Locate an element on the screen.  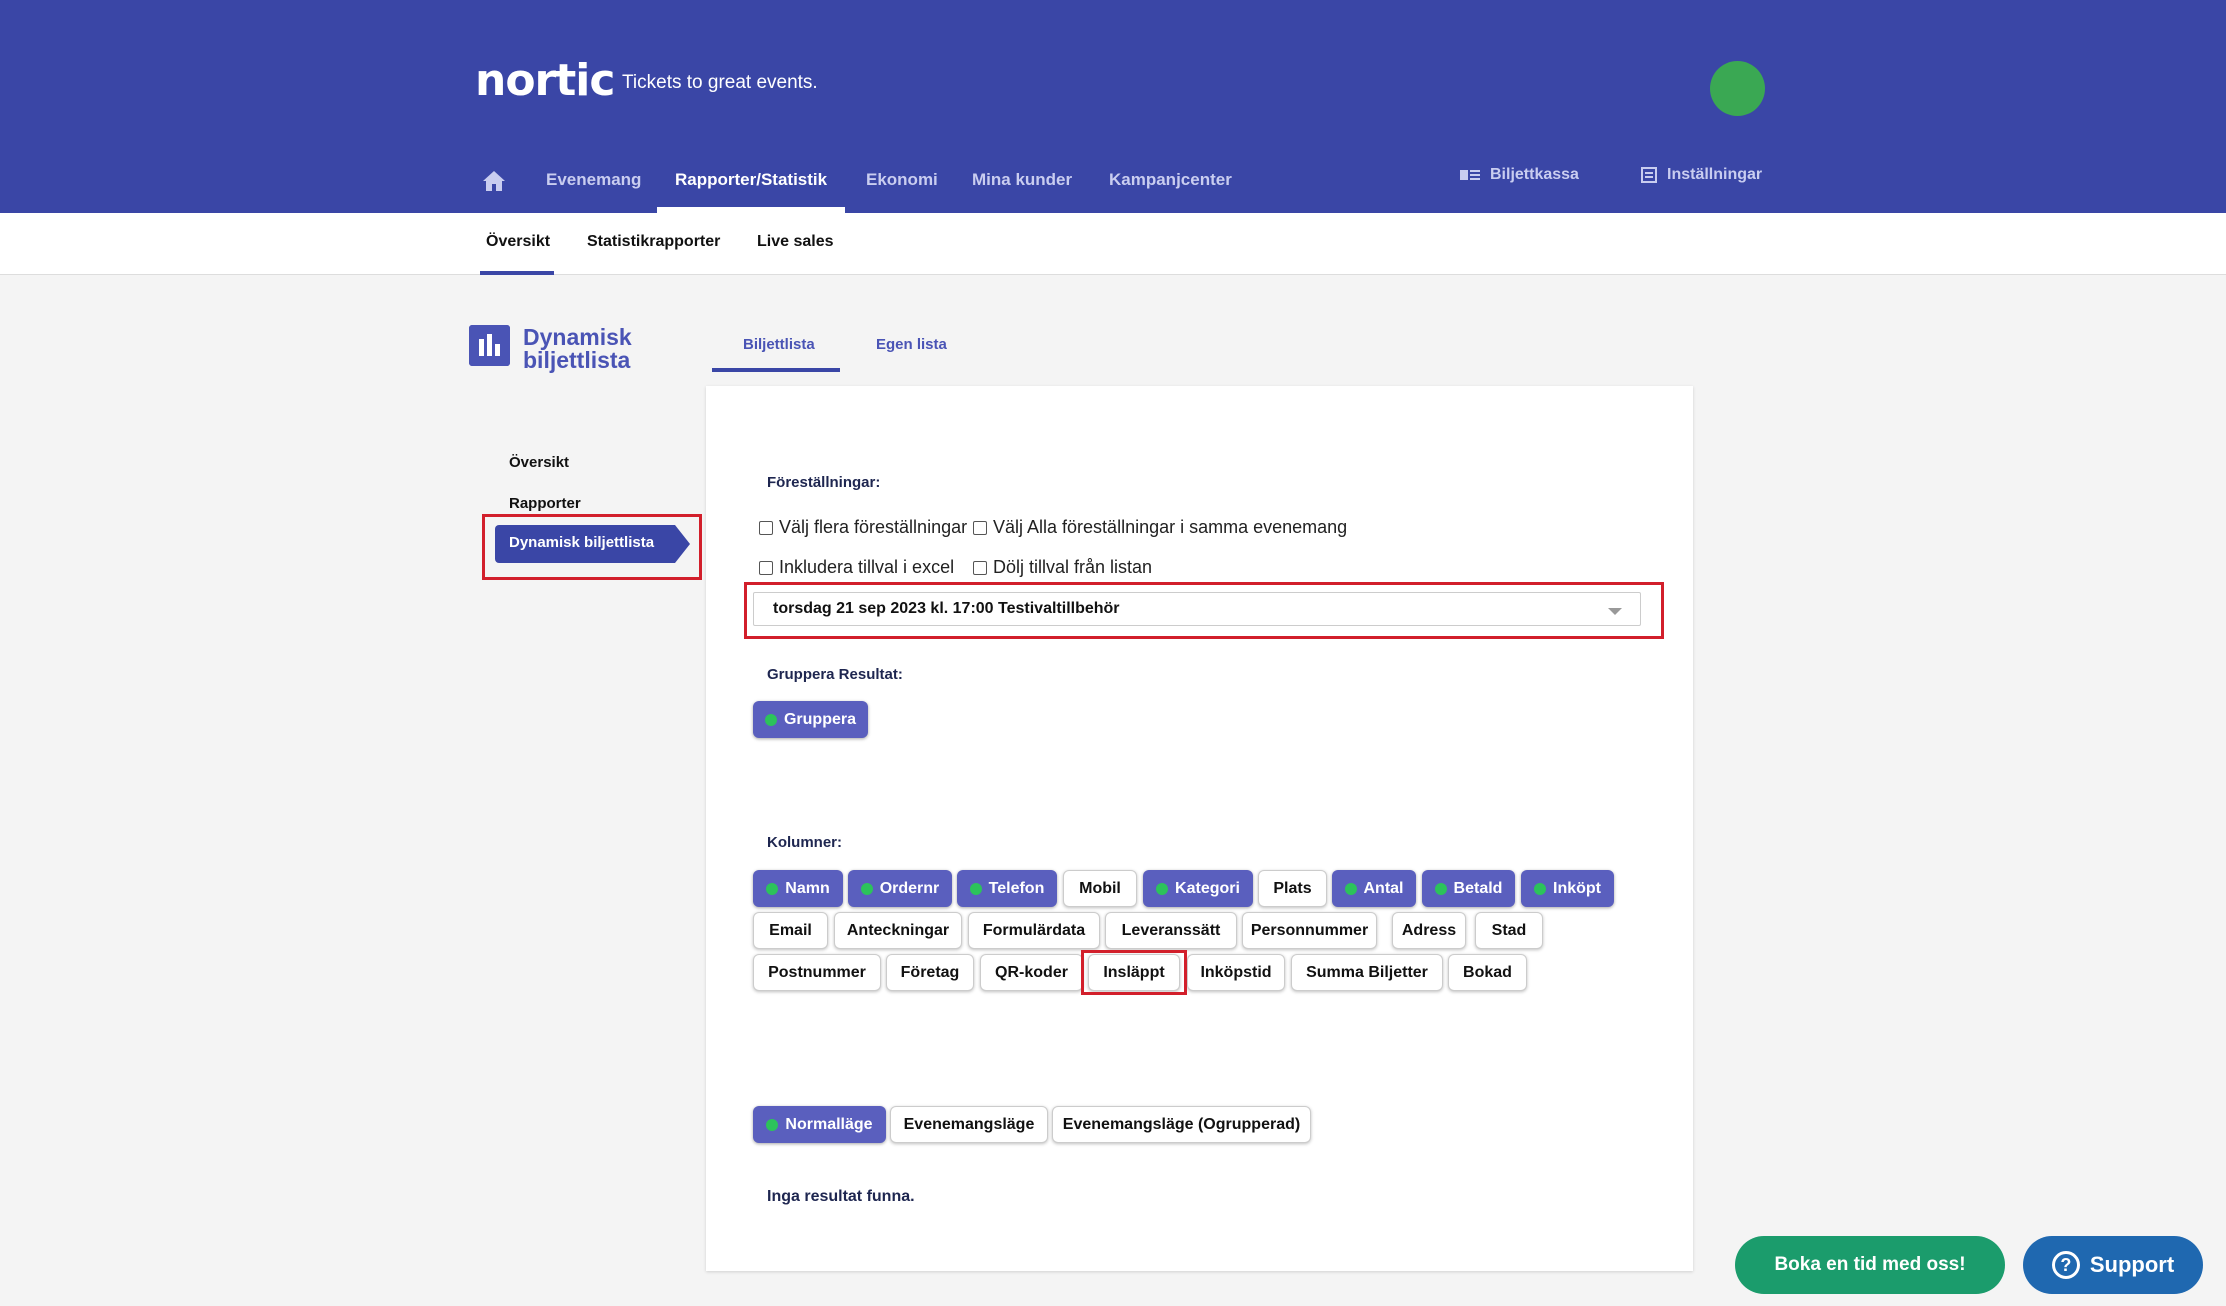
column-toggle-antal: Antal is located at coordinates (1374, 888).